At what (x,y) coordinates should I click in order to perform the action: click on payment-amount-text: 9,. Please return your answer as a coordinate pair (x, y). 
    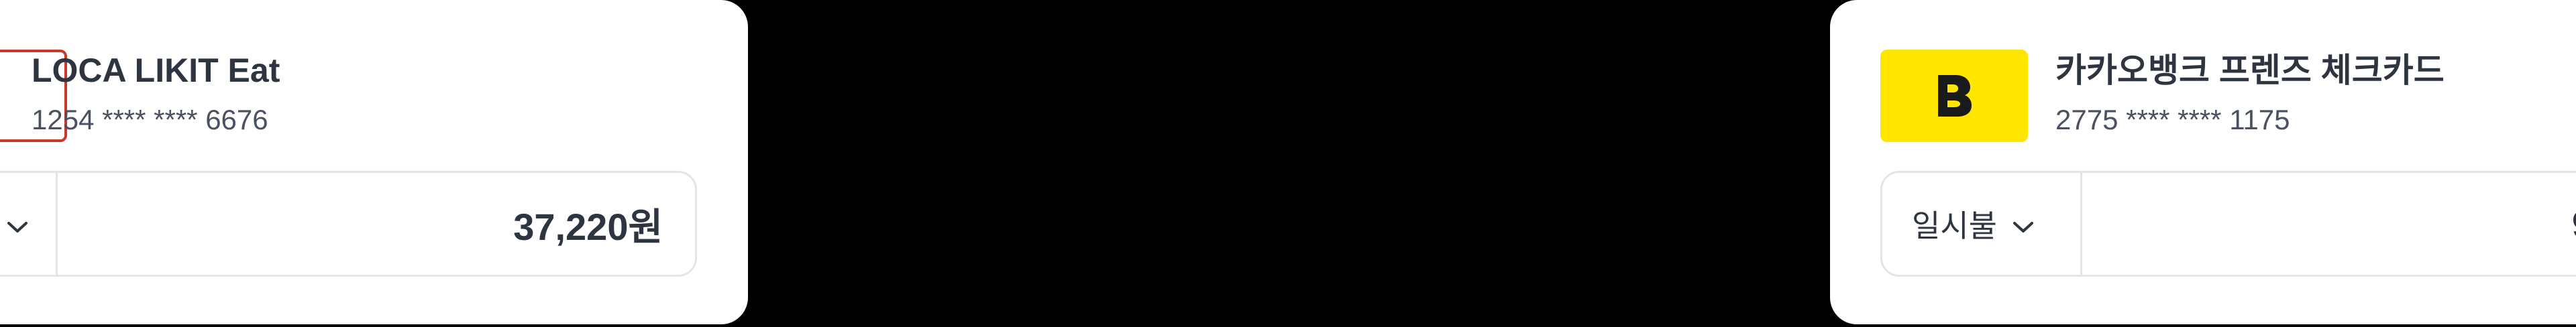
    Looking at the image, I should click on (2574, 224).